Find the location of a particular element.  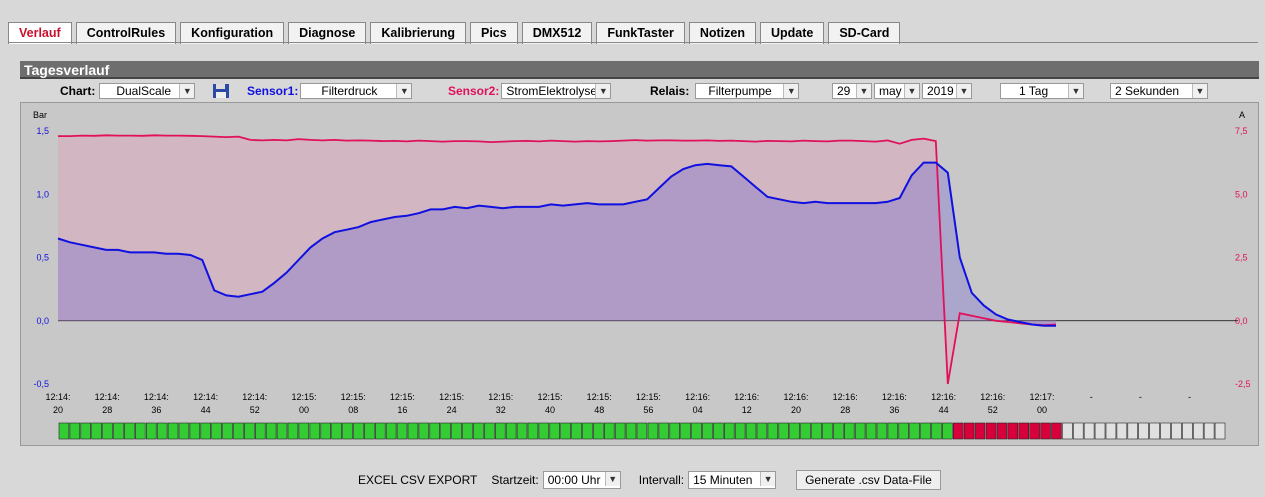

interval-select: 2 Sekunden ▼ is located at coordinates (1159, 91).